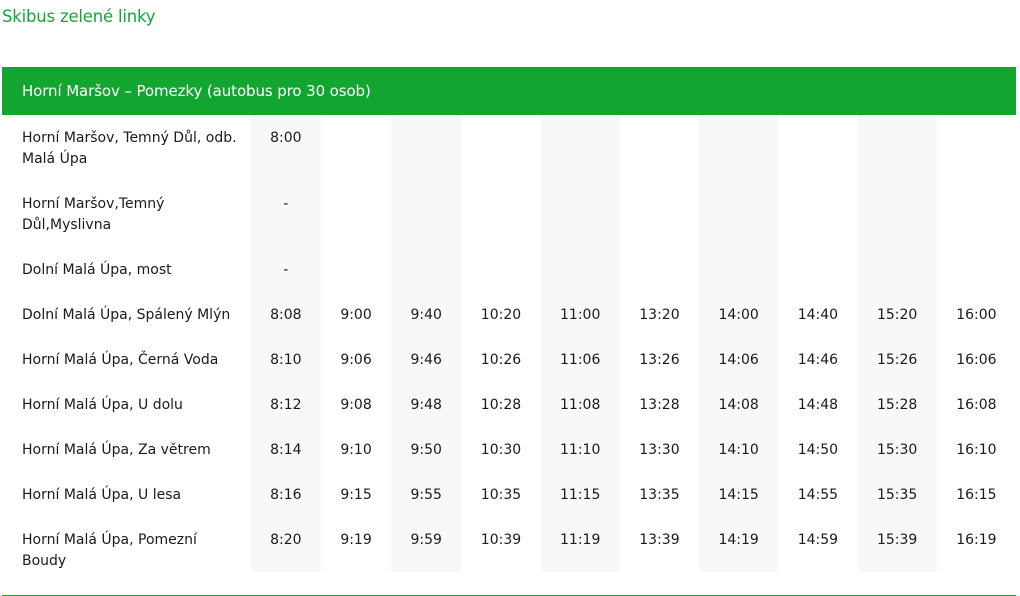  I want to click on departure-time: 13:39, so click(659, 540).